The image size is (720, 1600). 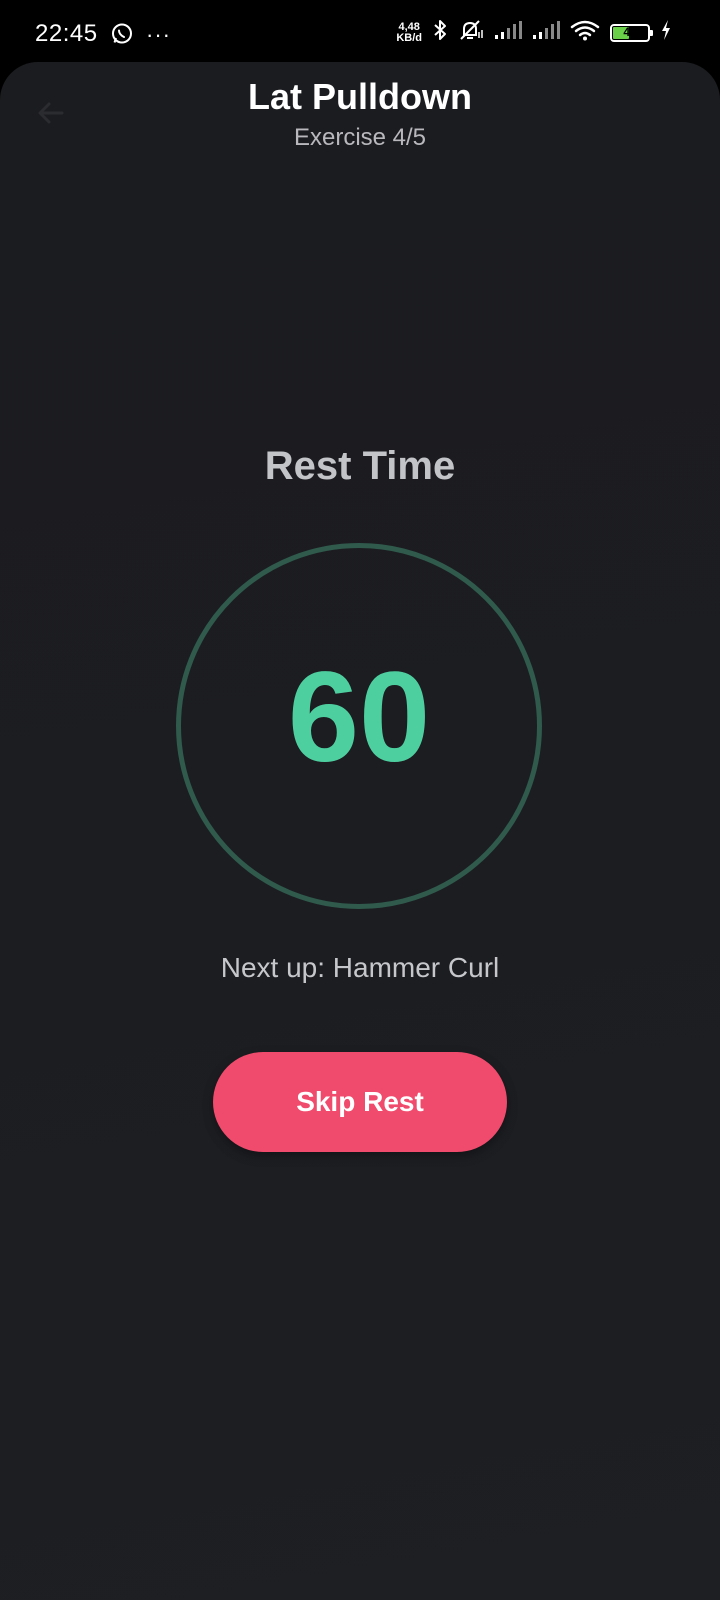 What do you see at coordinates (66, 33) in the screenshot?
I see `status-time: 22:45` at bounding box center [66, 33].